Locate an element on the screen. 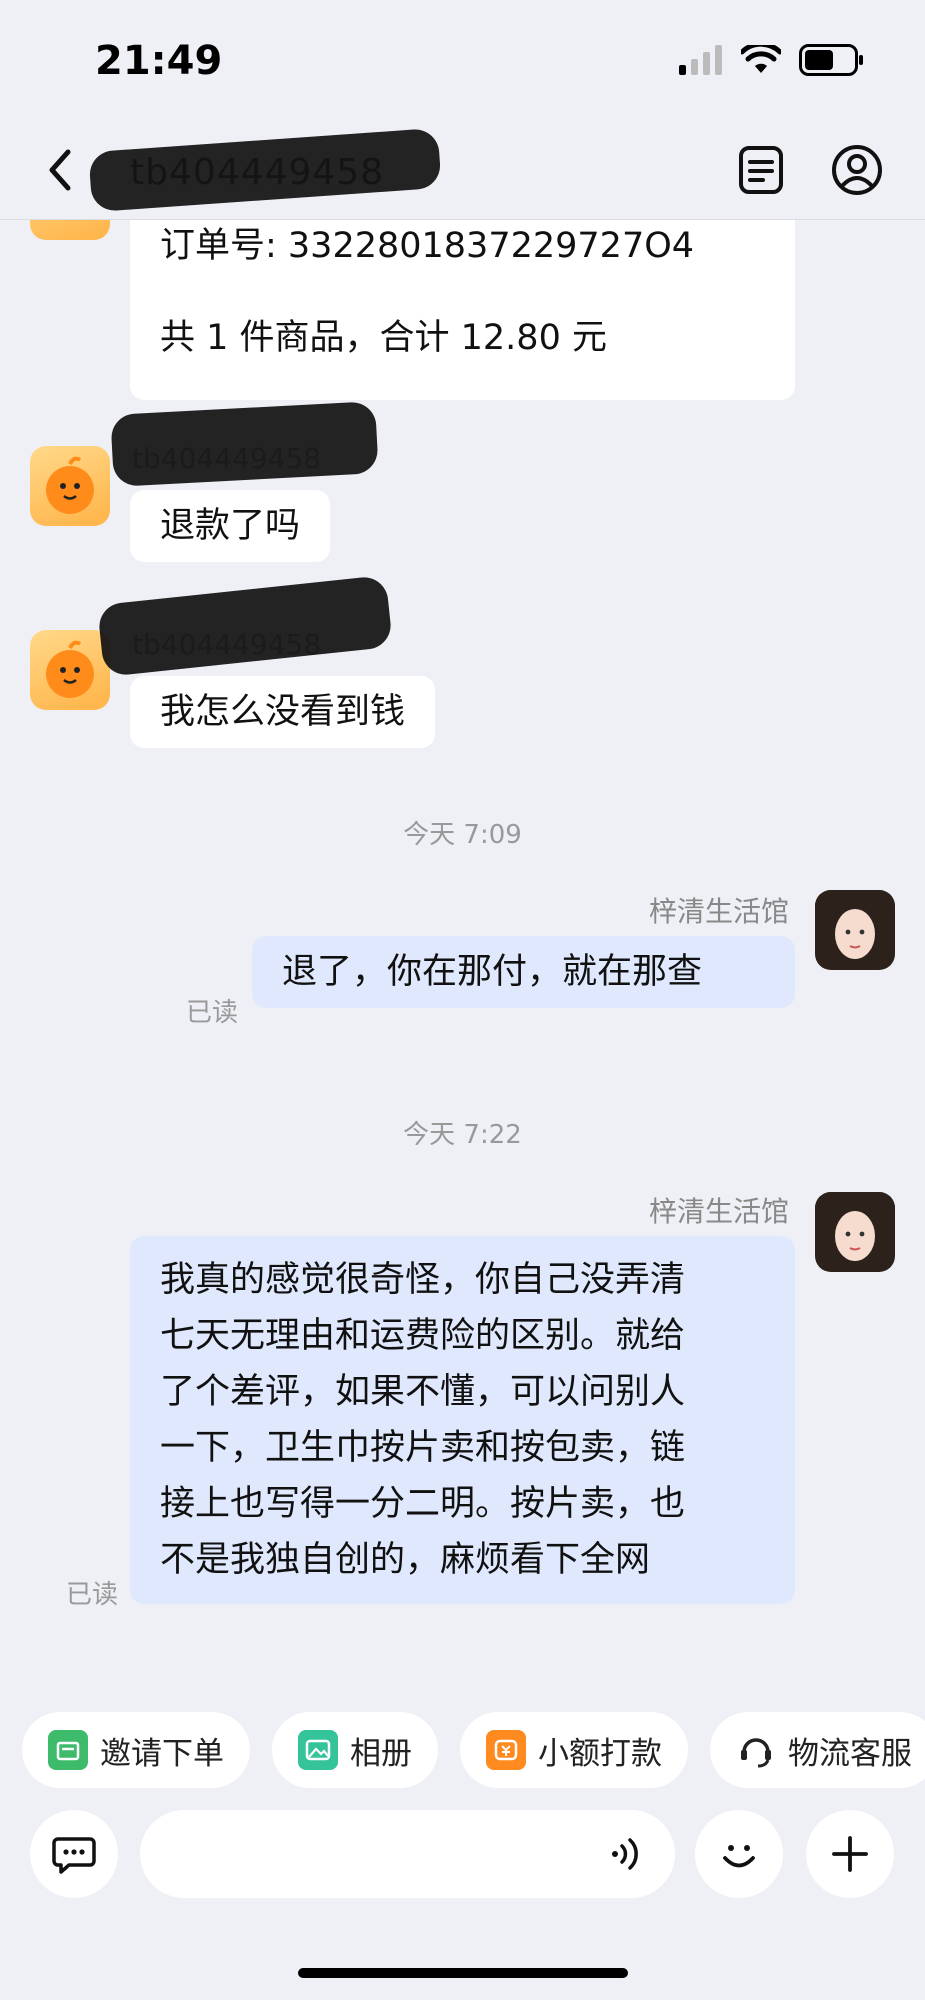 The height and width of the screenshot is (2000, 925). smile-icon is located at coordinates (739, 1856).